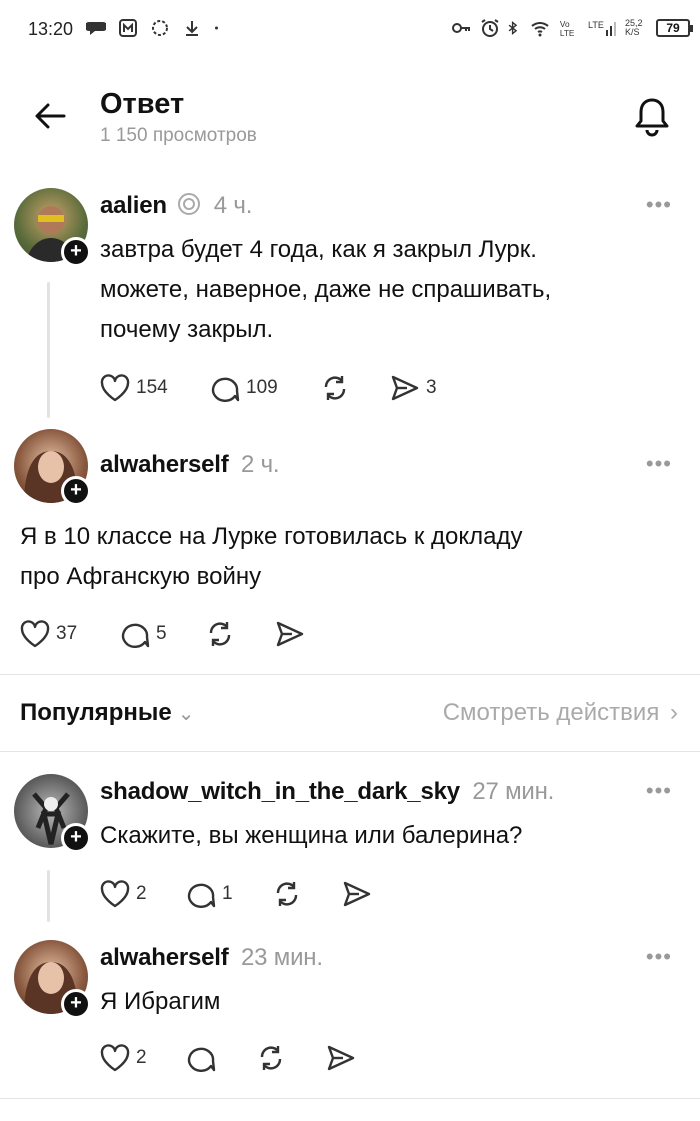 The width and height of the screenshot is (700, 1121). Describe the element at coordinates (551, 712) in the screenshot. I see `view-actions-label: Смотреть действия` at that location.